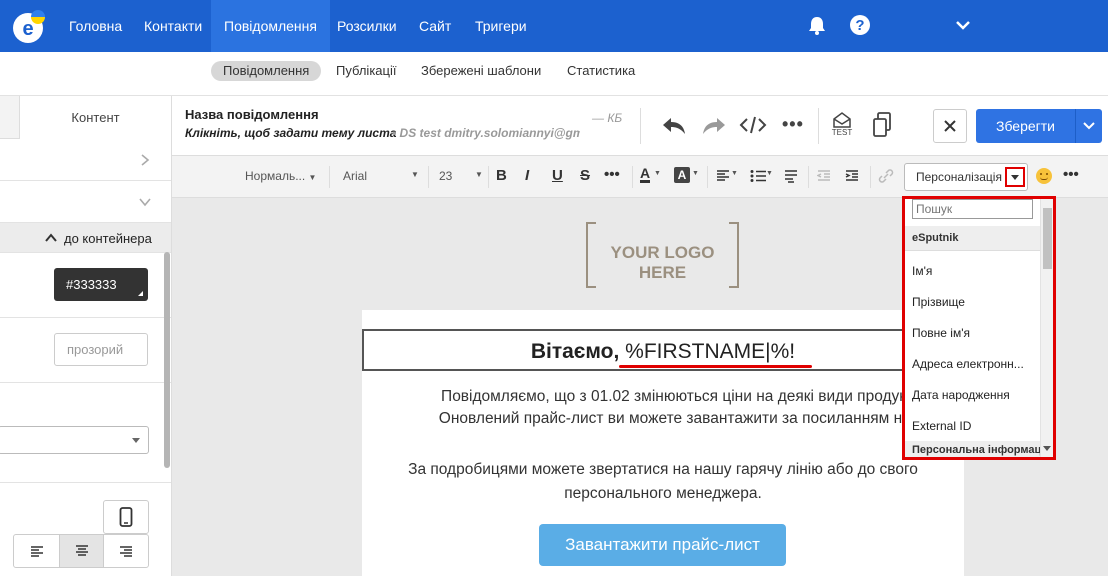 The height and width of the screenshot is (576, 1108). What do you see at coordinates (280, 176) in the screenshot?
I see `style-select: Нормаль... ▼` at bounding box center [280, 176].